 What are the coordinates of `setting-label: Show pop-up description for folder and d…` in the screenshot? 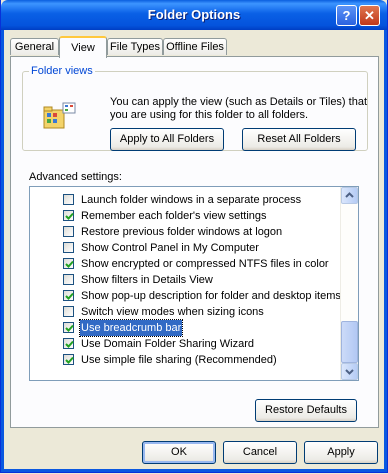 It's located at (211, 296).